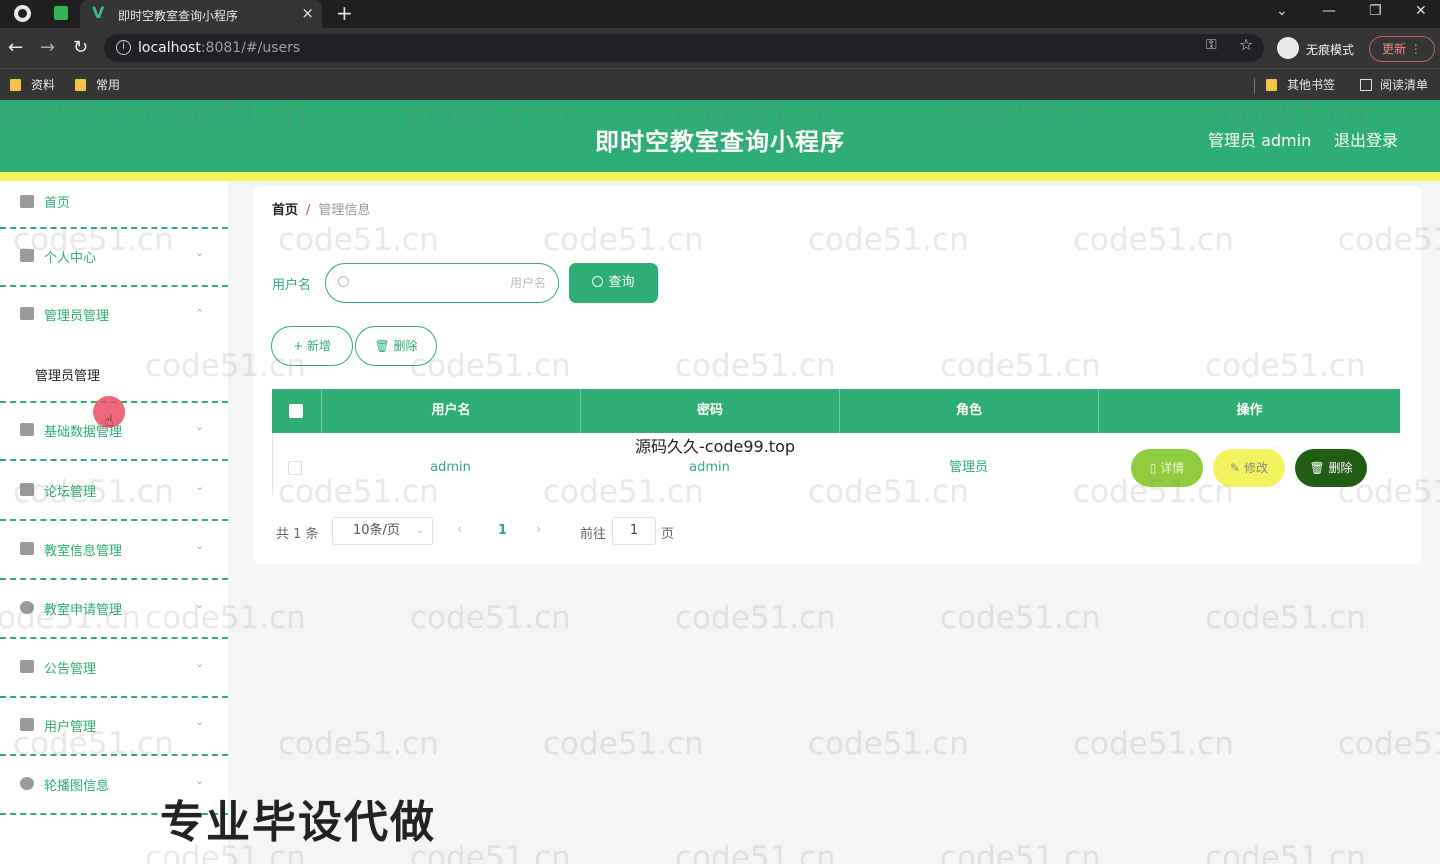  What do you see at coordinates (114, 205) in the screenshot?
I see `sidebar-item-home: 首页` at bounding box center [114, 205].